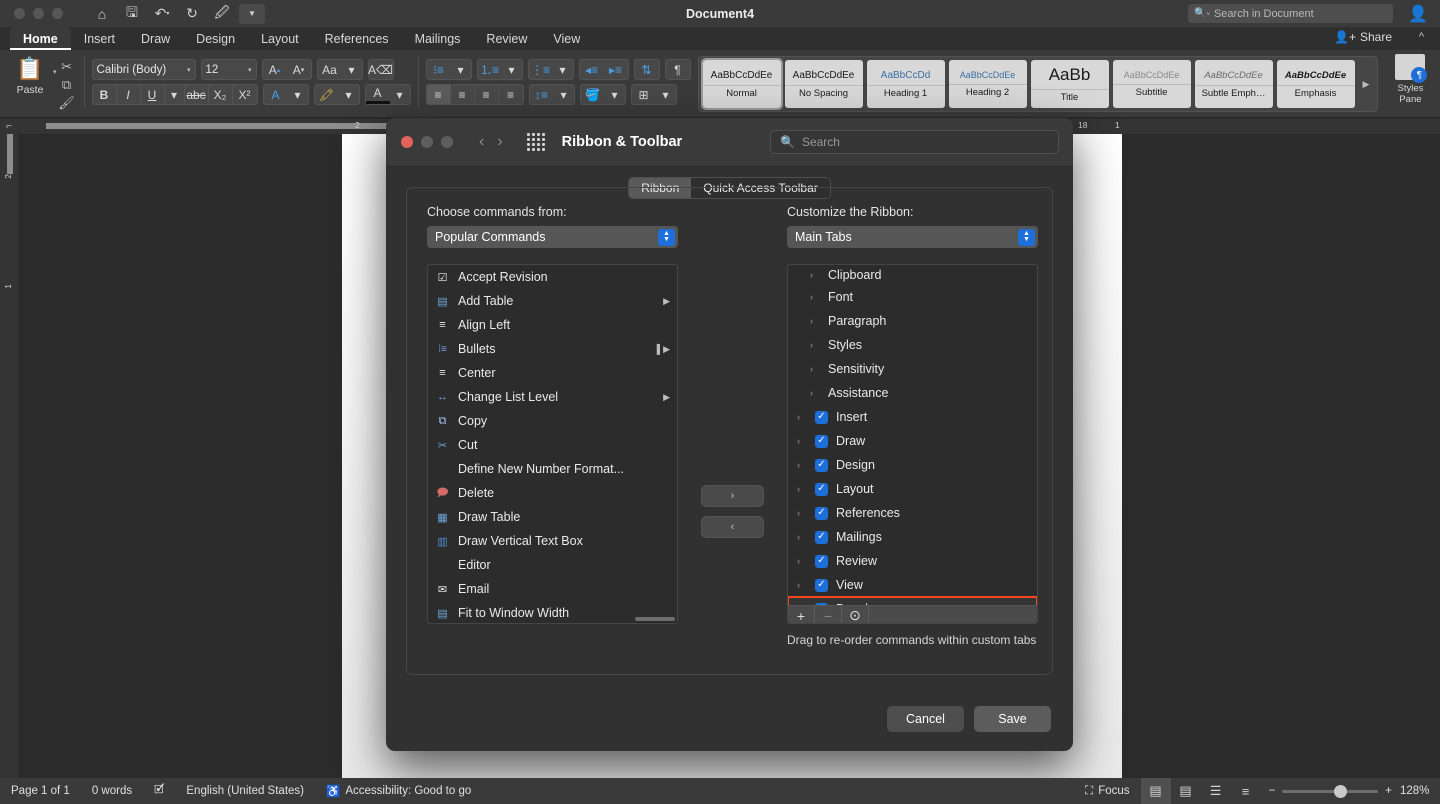 The width and height of the screenshot is (1440, 804). I want to click on dialog-close-button, so click(407, 142).